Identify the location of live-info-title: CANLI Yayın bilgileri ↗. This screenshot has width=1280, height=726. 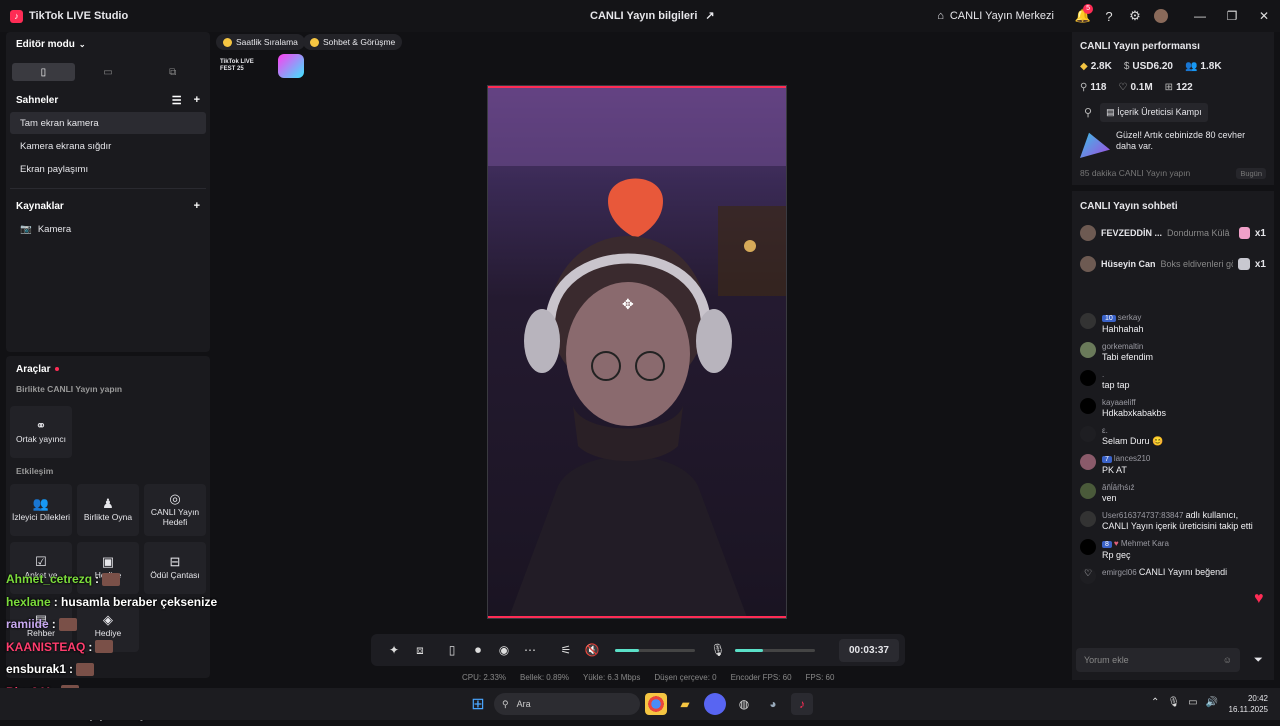
(652, 16).